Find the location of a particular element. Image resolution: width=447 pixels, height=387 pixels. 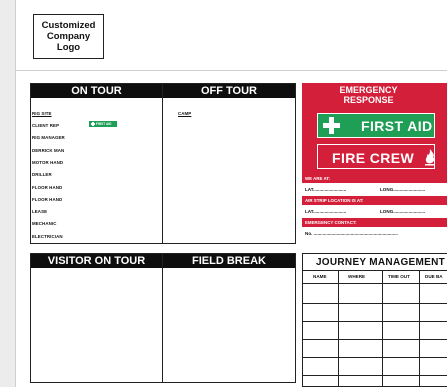

fire-crew-sign: FIRE CREW is located at coordinates (376, 156).